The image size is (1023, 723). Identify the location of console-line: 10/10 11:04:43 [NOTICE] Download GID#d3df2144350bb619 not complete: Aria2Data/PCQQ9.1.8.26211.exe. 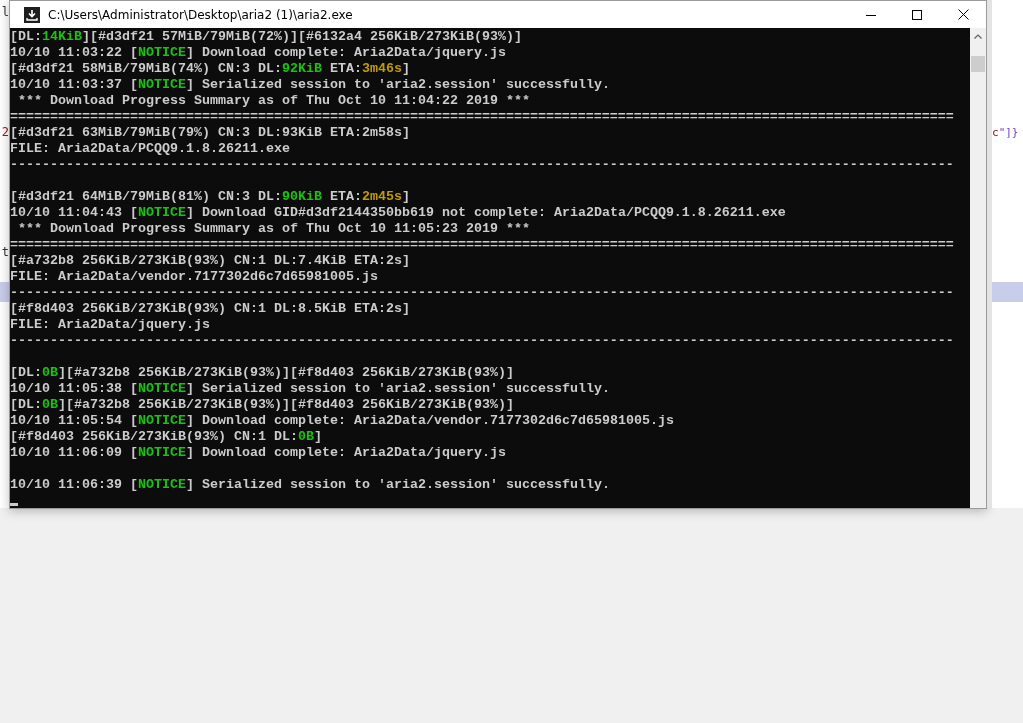
(398, 213).